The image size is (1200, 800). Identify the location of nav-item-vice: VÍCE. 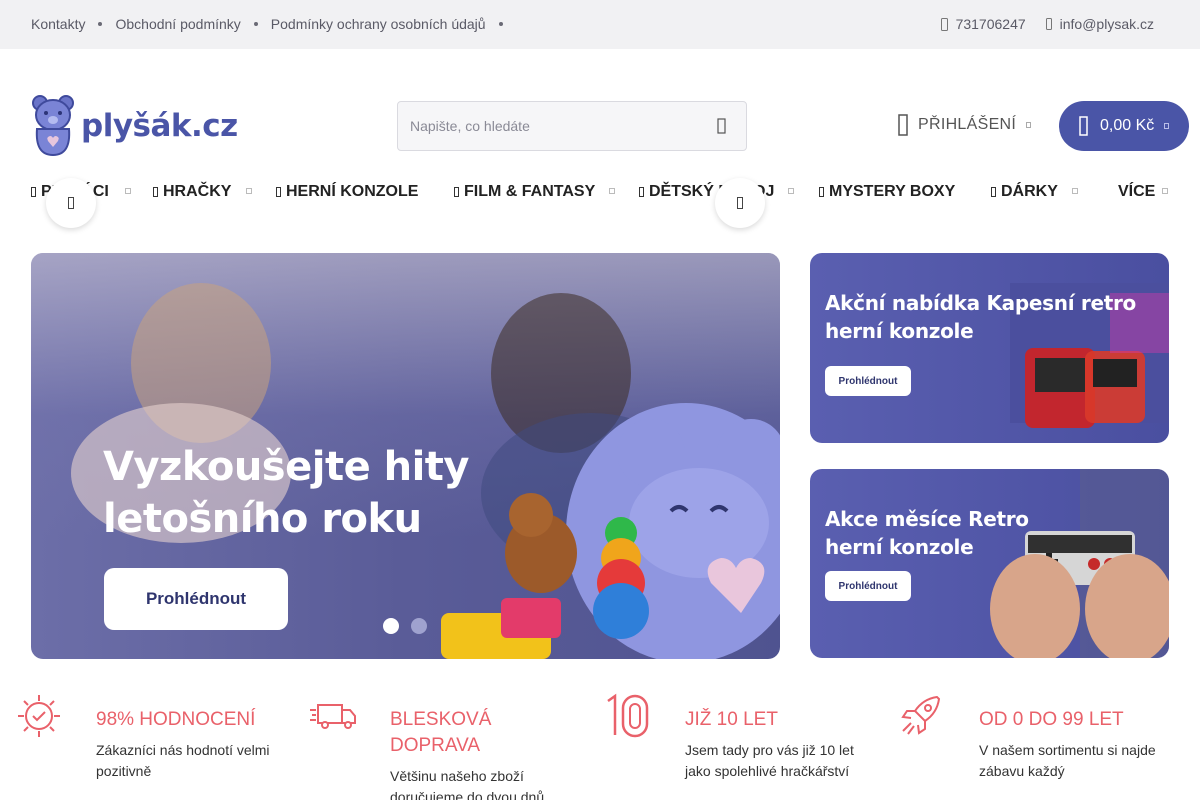
(1136, 192).